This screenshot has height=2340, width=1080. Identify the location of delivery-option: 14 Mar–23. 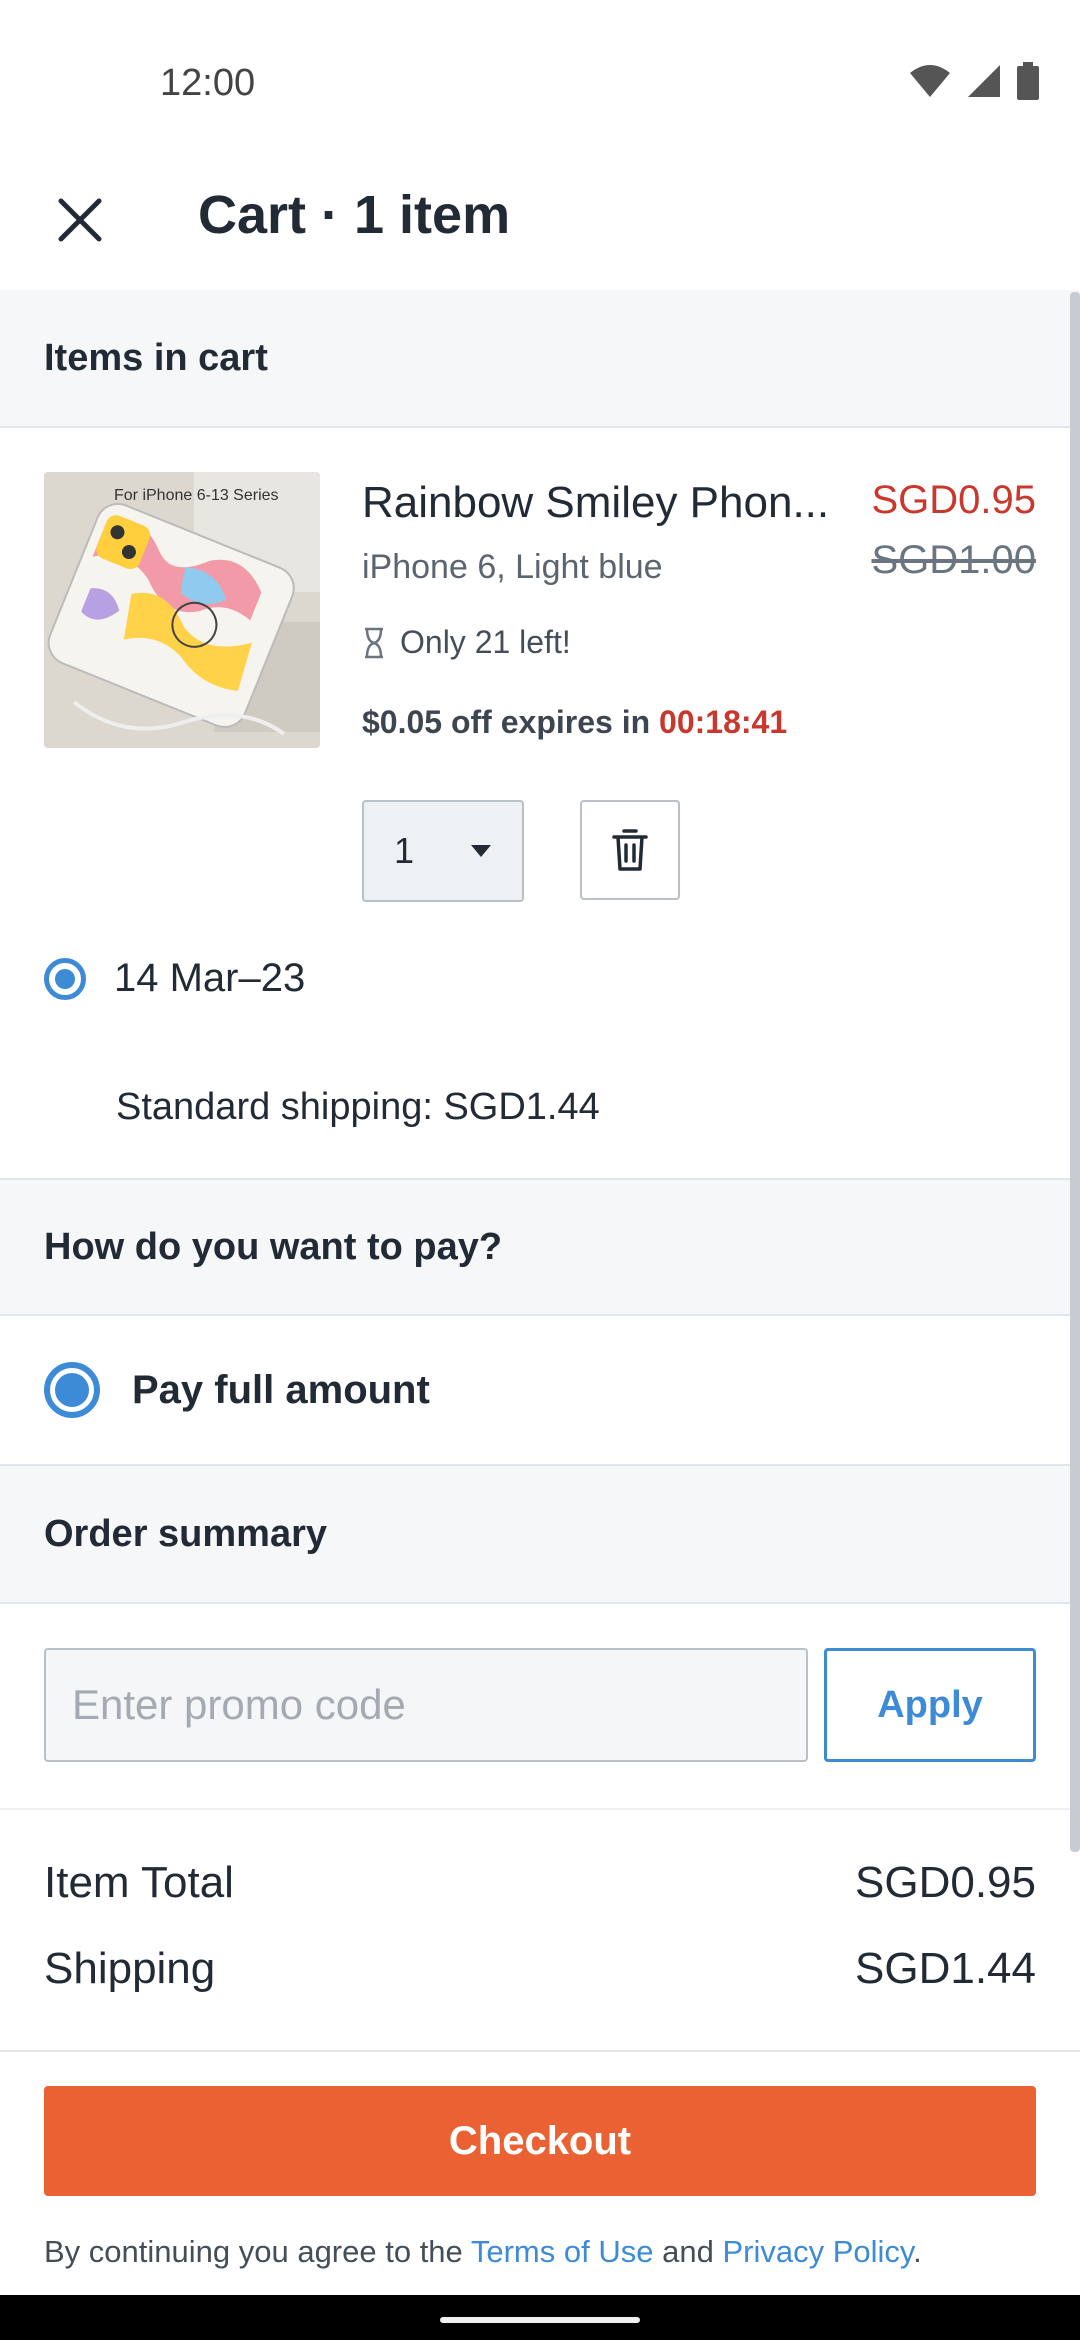
(174, 978).